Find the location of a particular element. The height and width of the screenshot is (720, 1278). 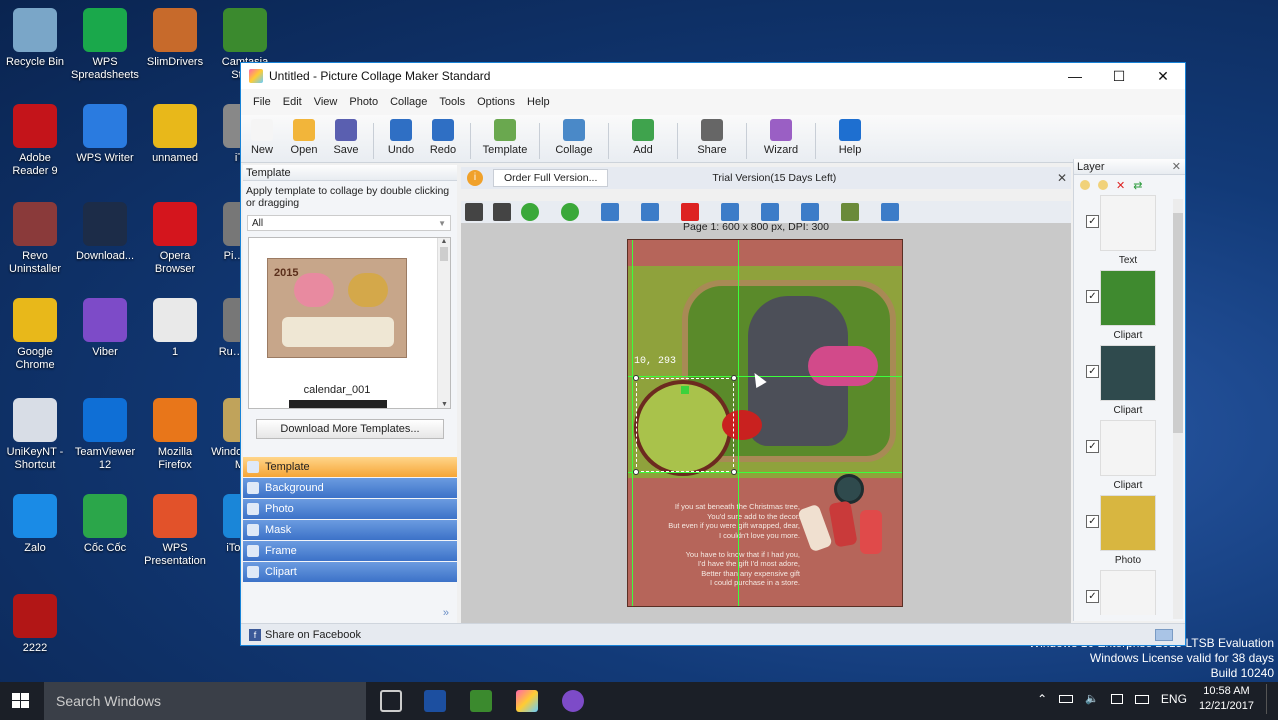

layer-up-icon is located at coordinates (1085, 185).